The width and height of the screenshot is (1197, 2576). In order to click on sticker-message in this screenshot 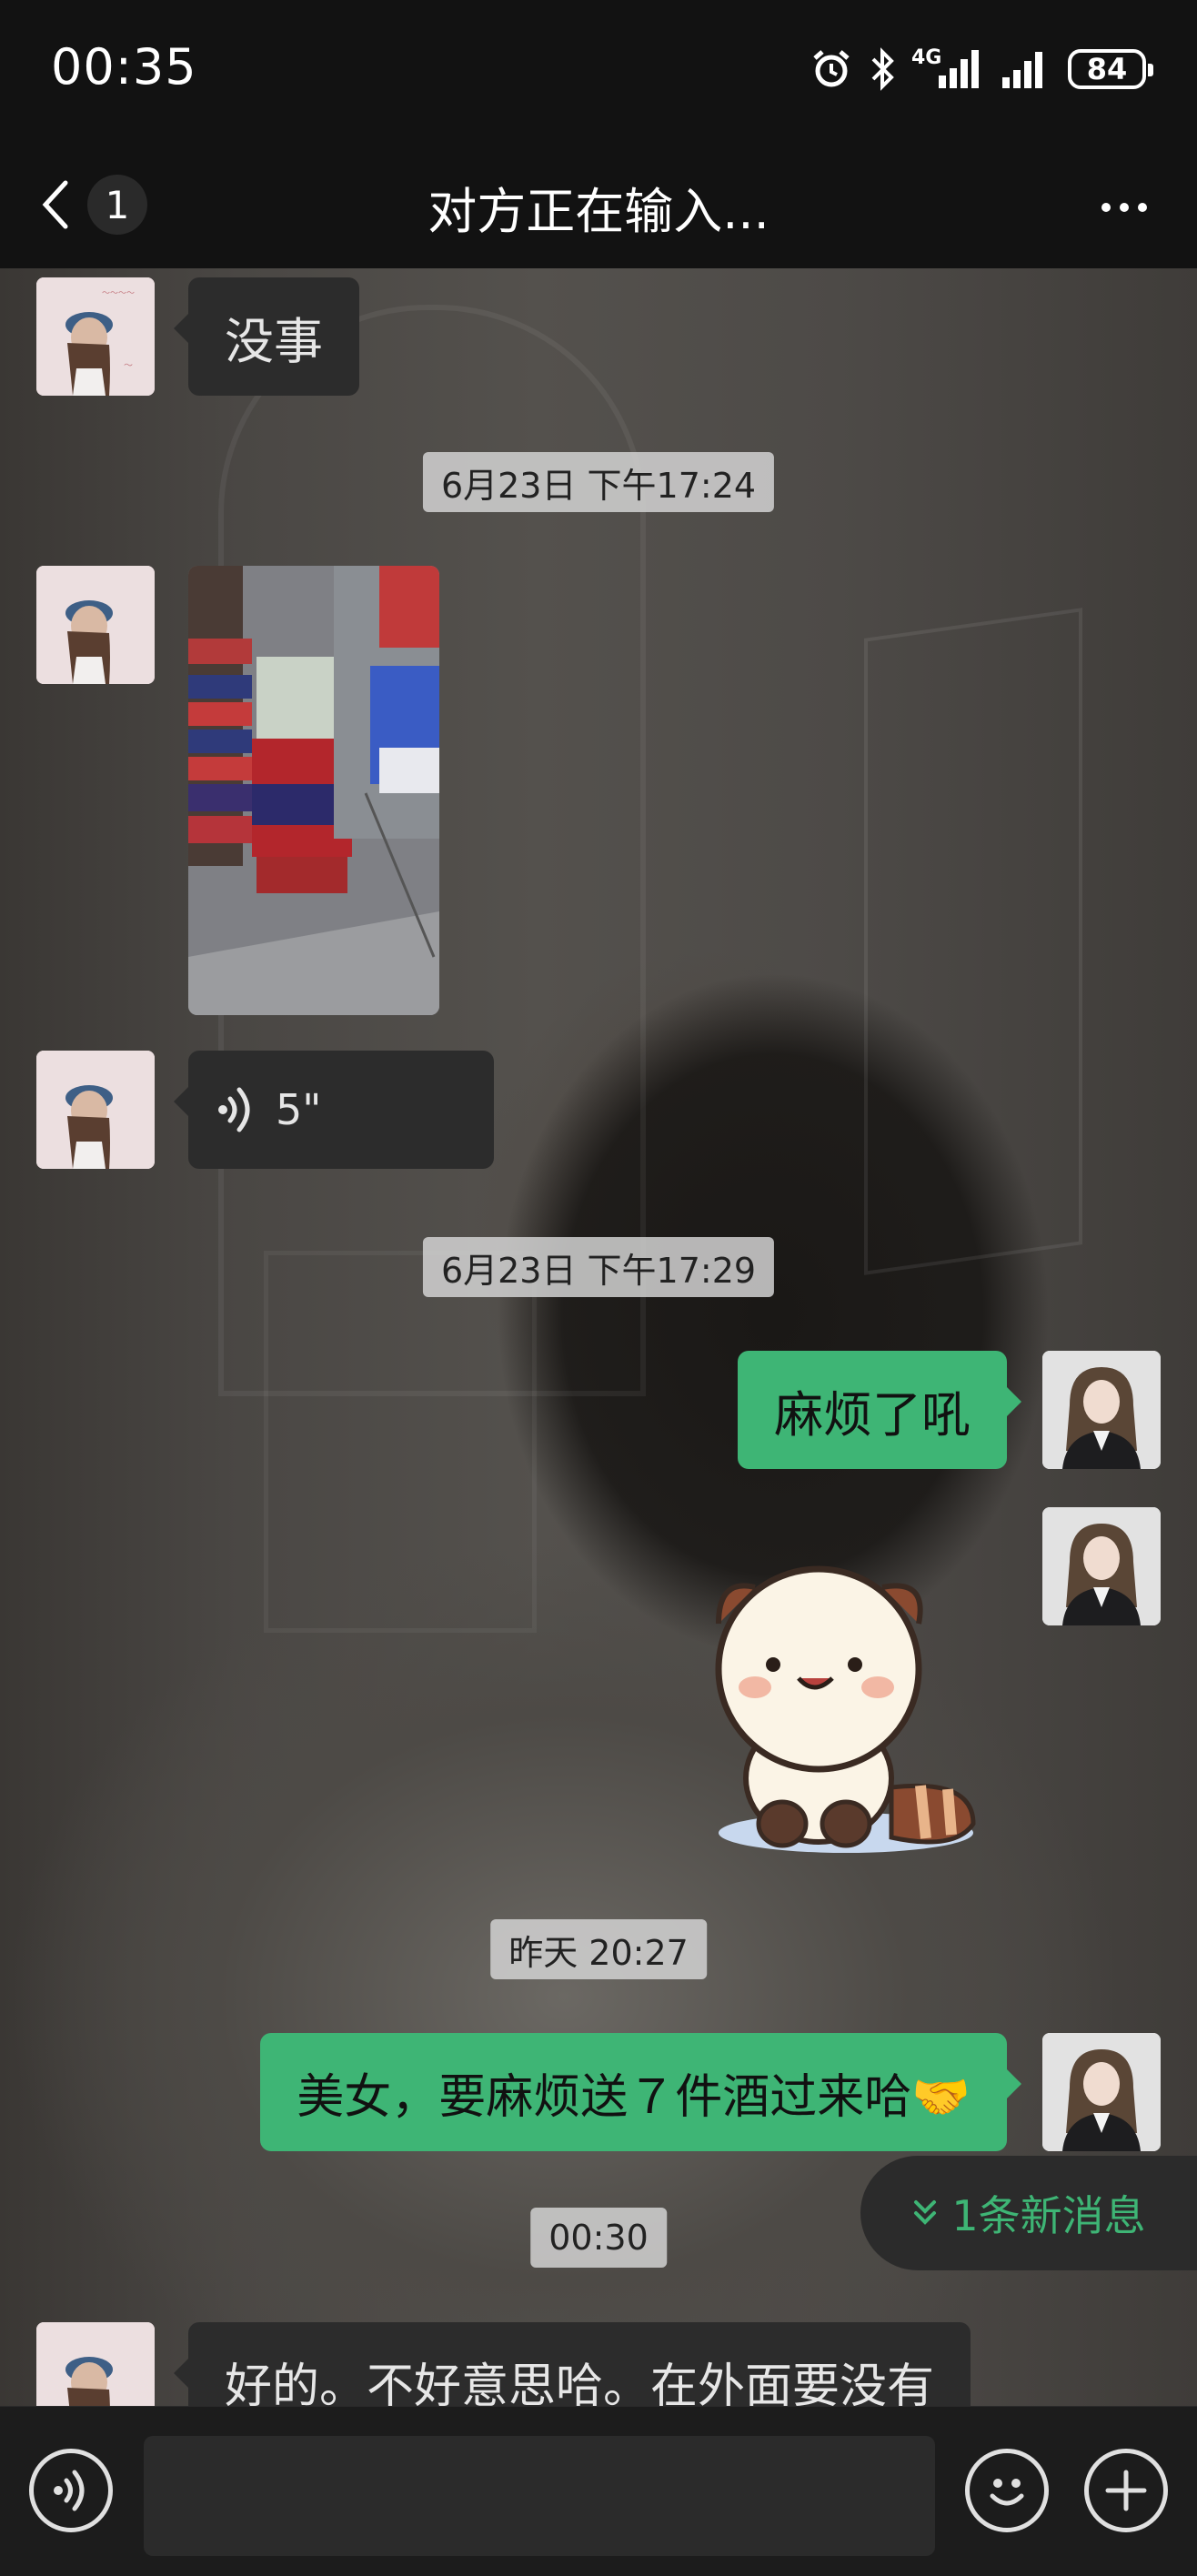, I will do `click(836, 1705)`.